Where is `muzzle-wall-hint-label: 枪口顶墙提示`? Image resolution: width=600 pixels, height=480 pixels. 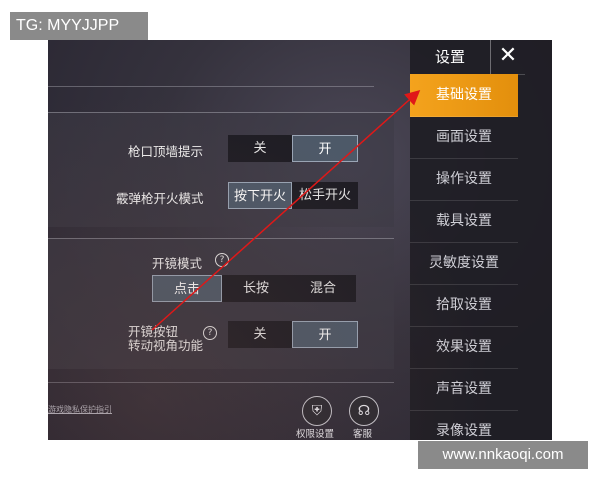 muzzle-wall-hint-label: 枪口顶墙提示 is located at coordinates (166, 151).